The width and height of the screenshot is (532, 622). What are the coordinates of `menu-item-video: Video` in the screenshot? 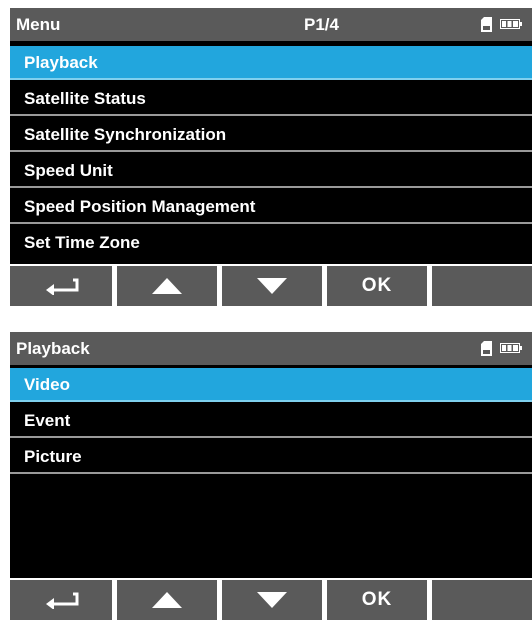 It's located at (271, 385).